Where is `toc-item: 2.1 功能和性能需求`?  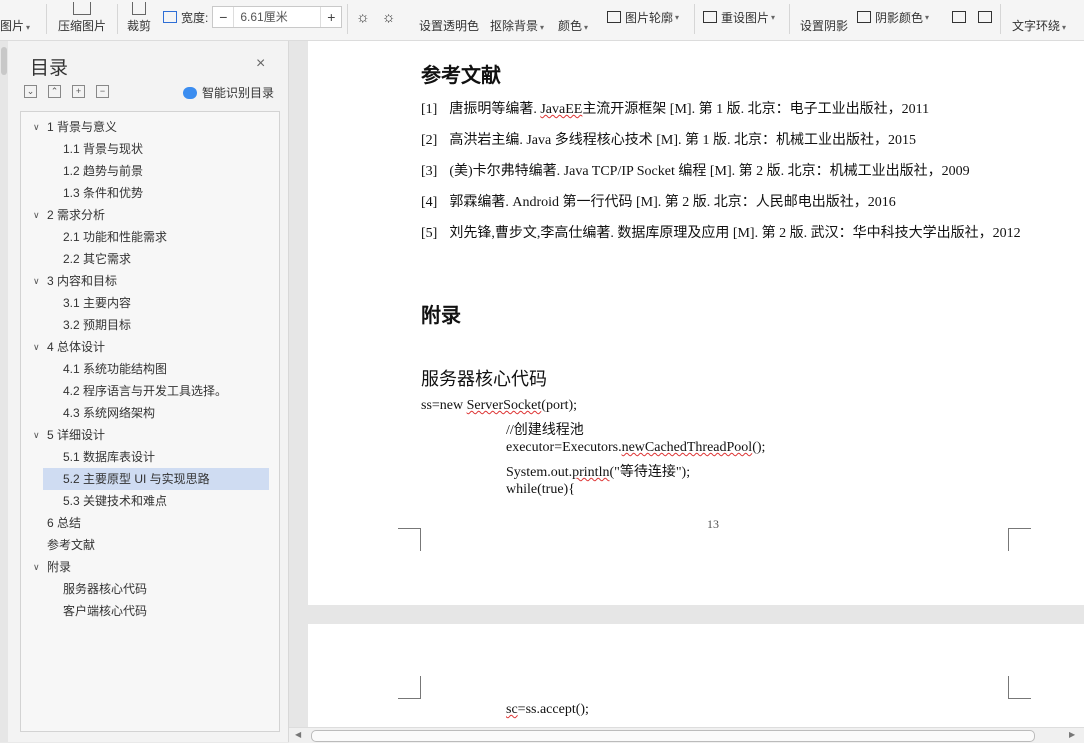
toc-item: 2.1 功能和性能需求 is located at coordinates (150, 237).